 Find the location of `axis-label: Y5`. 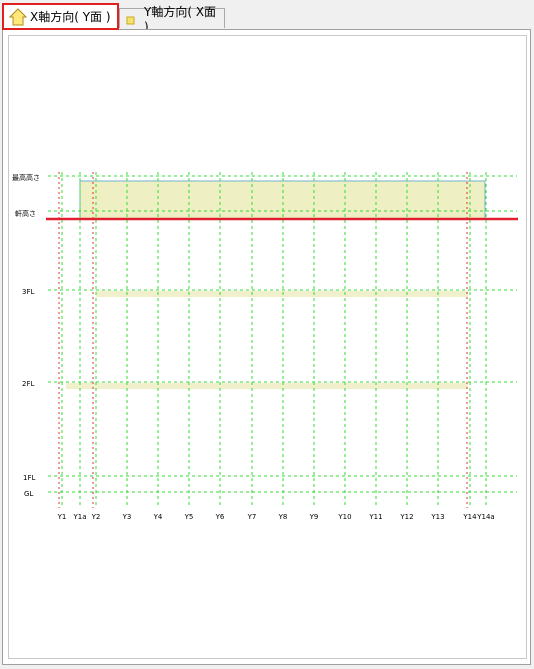

axis-label: Y5 is located at coordinates (189, 517).